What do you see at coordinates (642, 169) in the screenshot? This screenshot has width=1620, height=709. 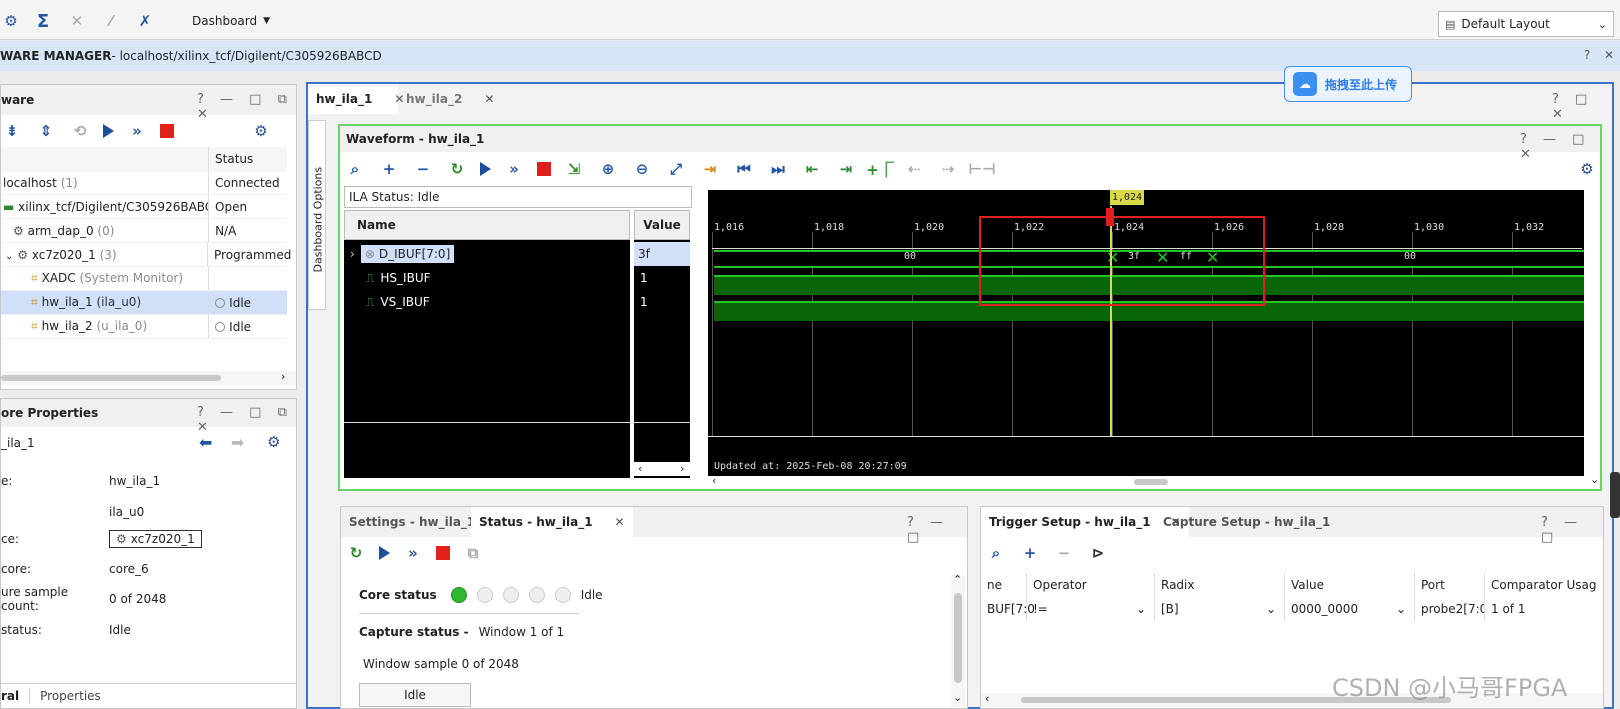 I see `zoom-out-icon: ⊖` at bounding box center [642, 169].